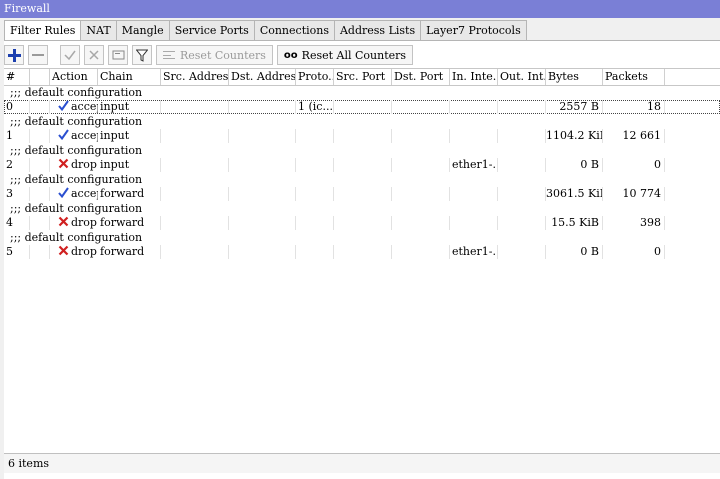  Describe the element at coordinates (354, 55) in the screenshot. I see `reset-all-counters-label: Reset All Counters` at that location.